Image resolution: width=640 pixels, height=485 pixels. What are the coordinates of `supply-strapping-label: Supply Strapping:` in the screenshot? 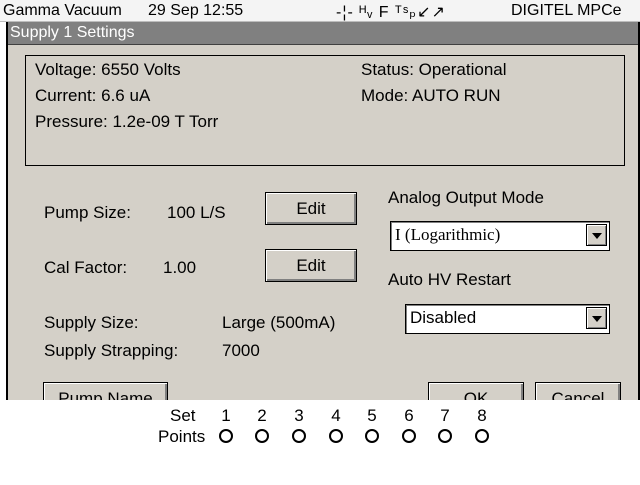 It's located at (111, 350).